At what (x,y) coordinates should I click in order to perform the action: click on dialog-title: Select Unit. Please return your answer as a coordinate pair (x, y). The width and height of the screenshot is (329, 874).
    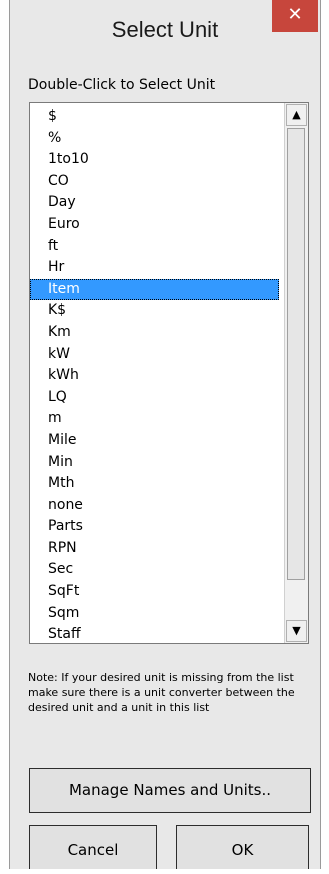
    Looking at the image, I should click on (165, 29).